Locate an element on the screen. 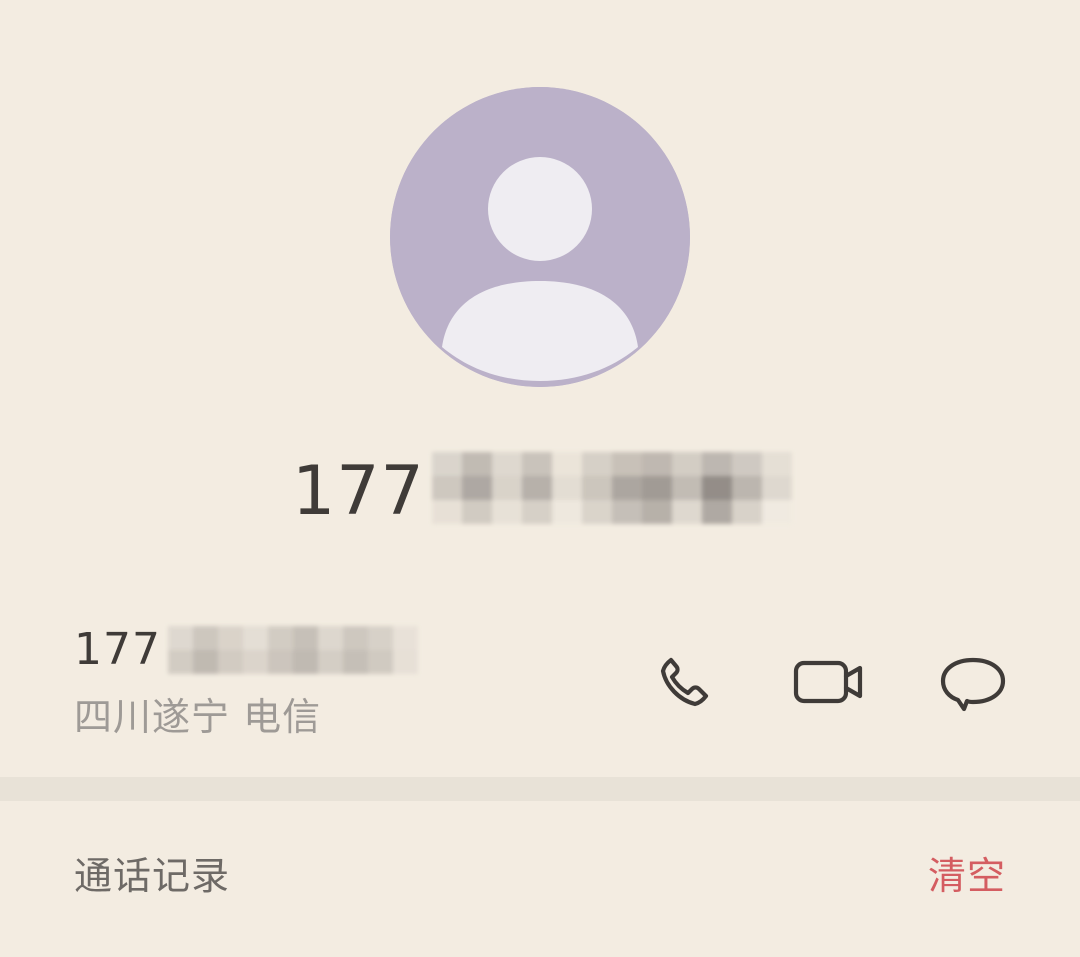 This screenshot has height=957, width=1080. person-icon is located at coordinates (540, 237).